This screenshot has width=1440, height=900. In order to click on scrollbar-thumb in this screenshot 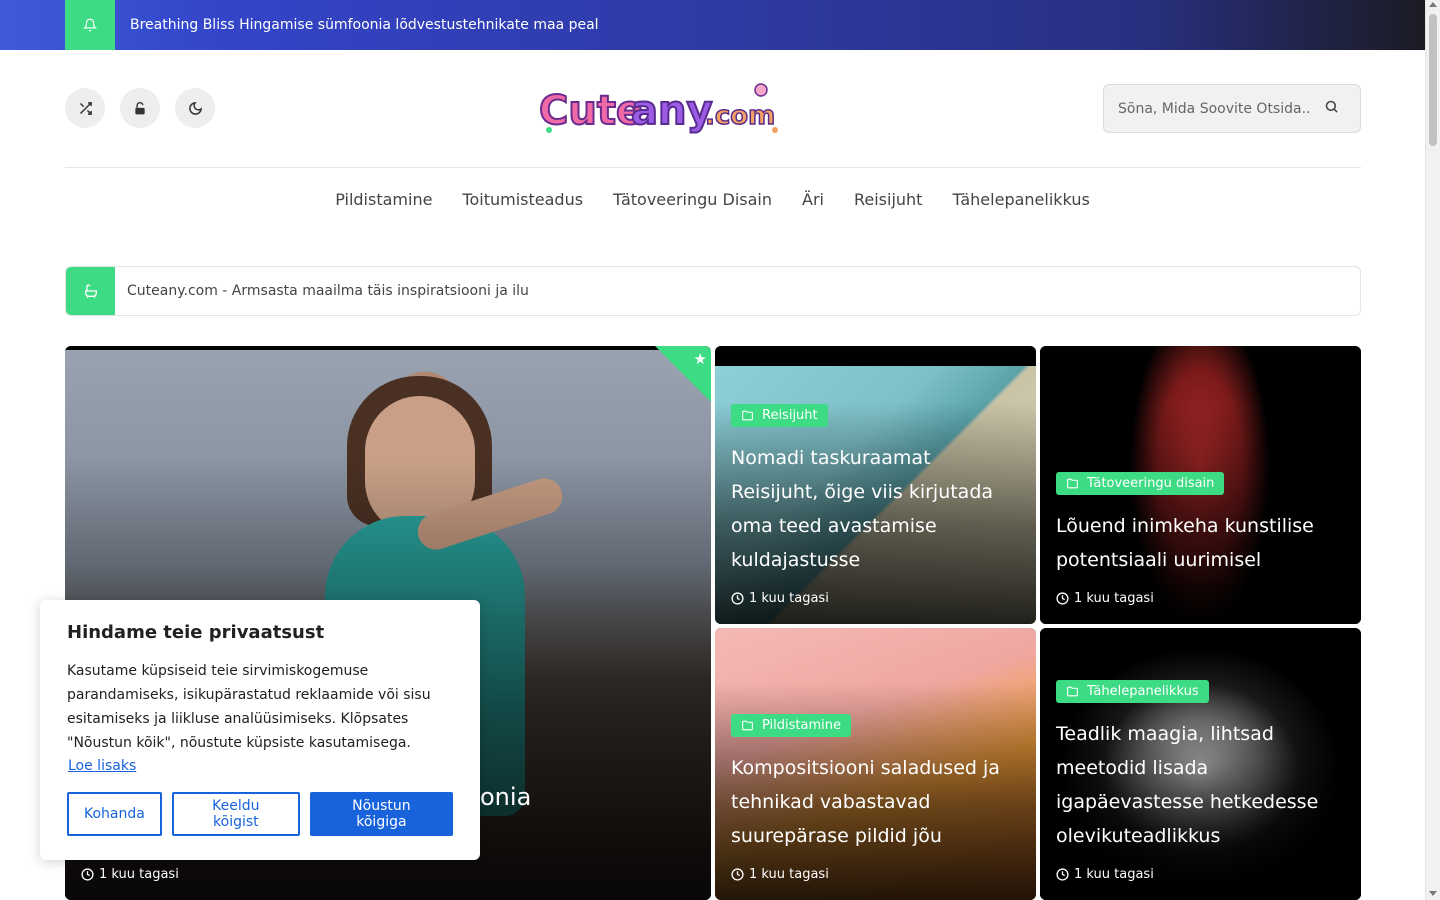, I will do `click(1433, 80)`.